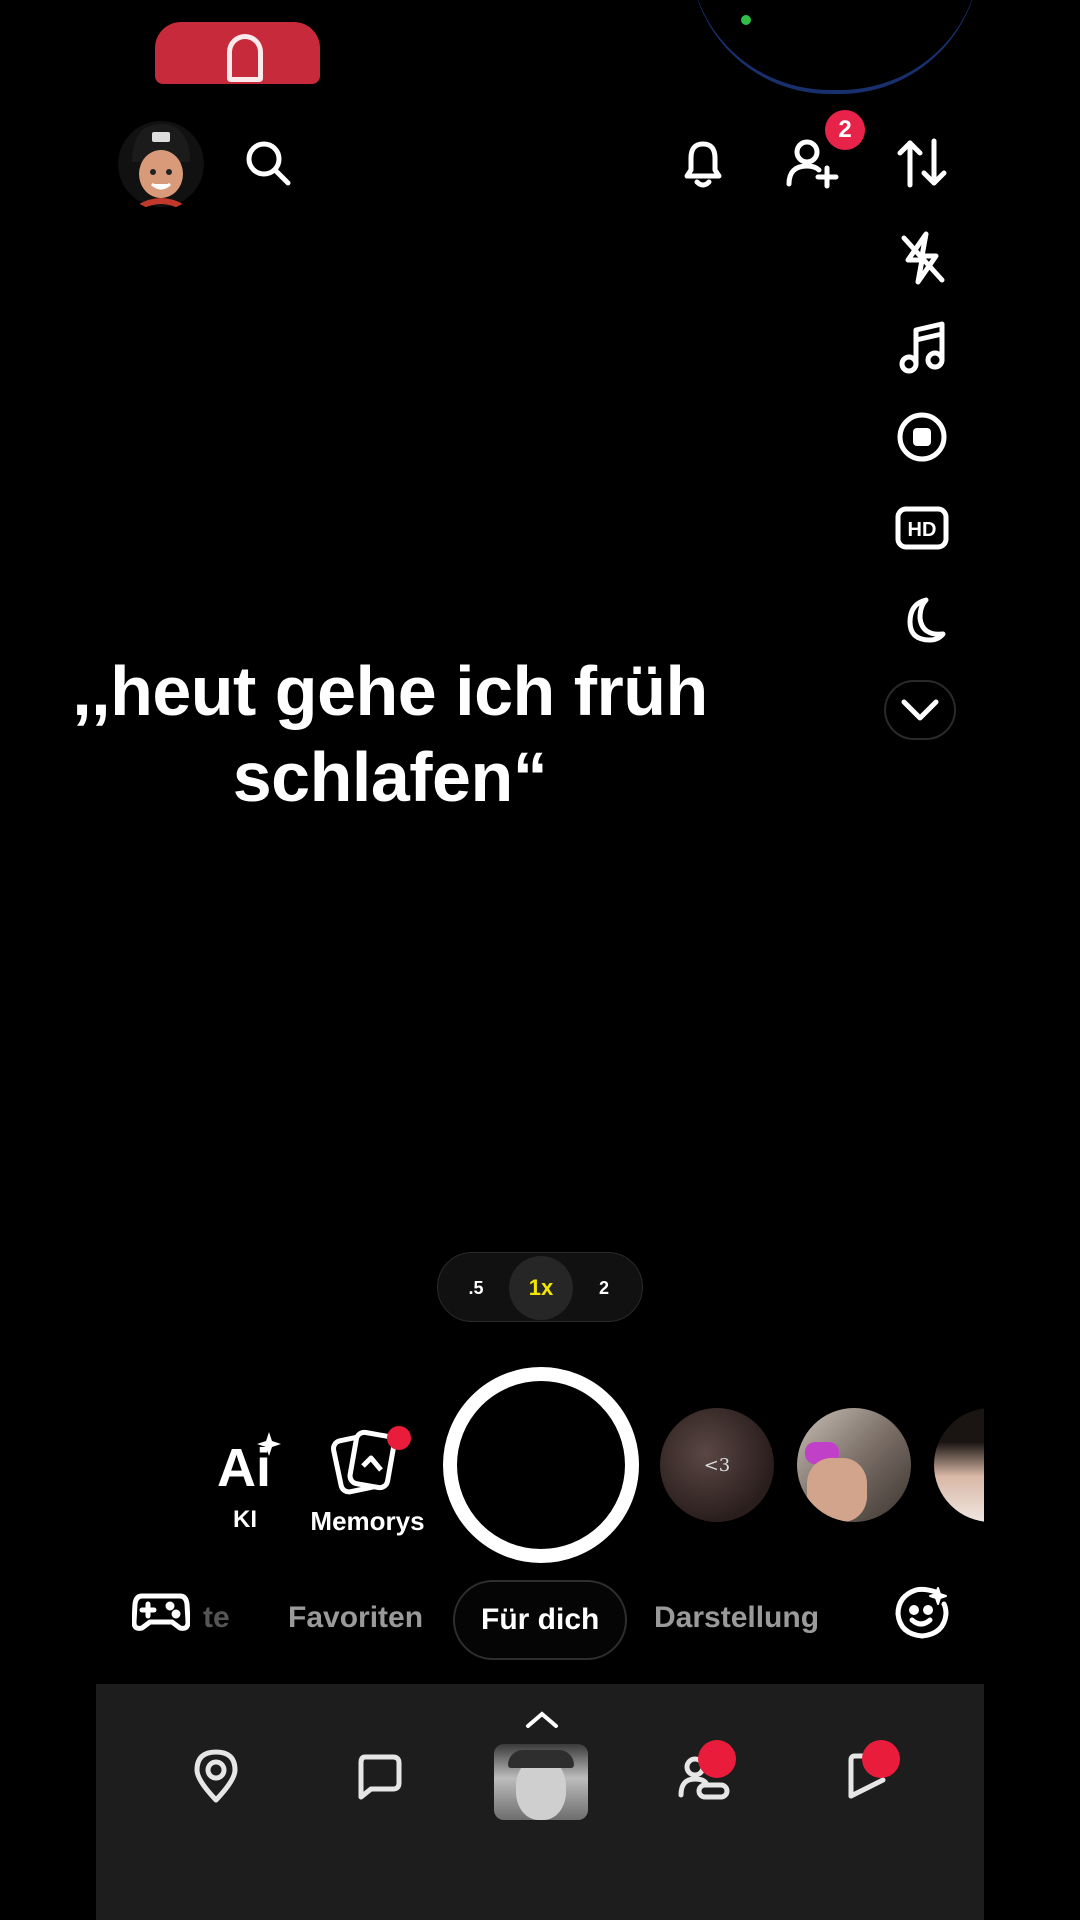 Image resolution: width=1080 pixels, height=1920 pixels. Describe the element at coordinates (390, 734) in the screenshot. I see `caption-text: ,,heut gehe ich früh schlafen“` at that location.